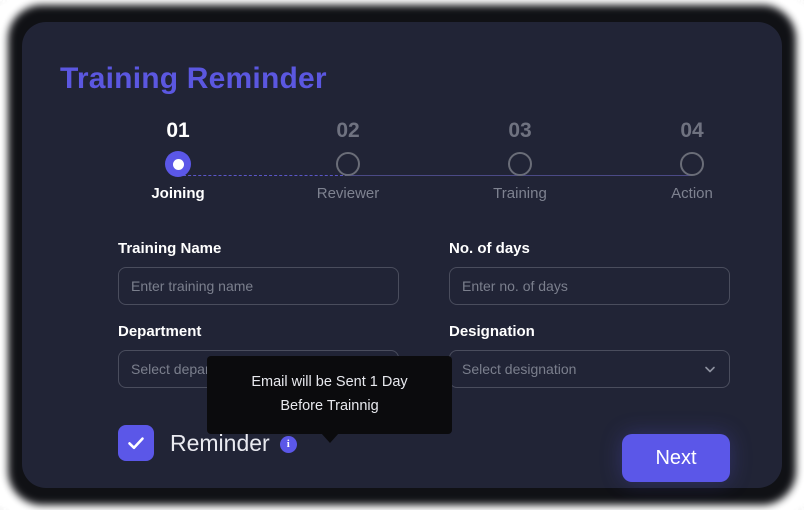 This screenshot has width=804, height=510. I want to click on tooltip-line-1: Email will be Sent 1 Day, so click(329, 382).